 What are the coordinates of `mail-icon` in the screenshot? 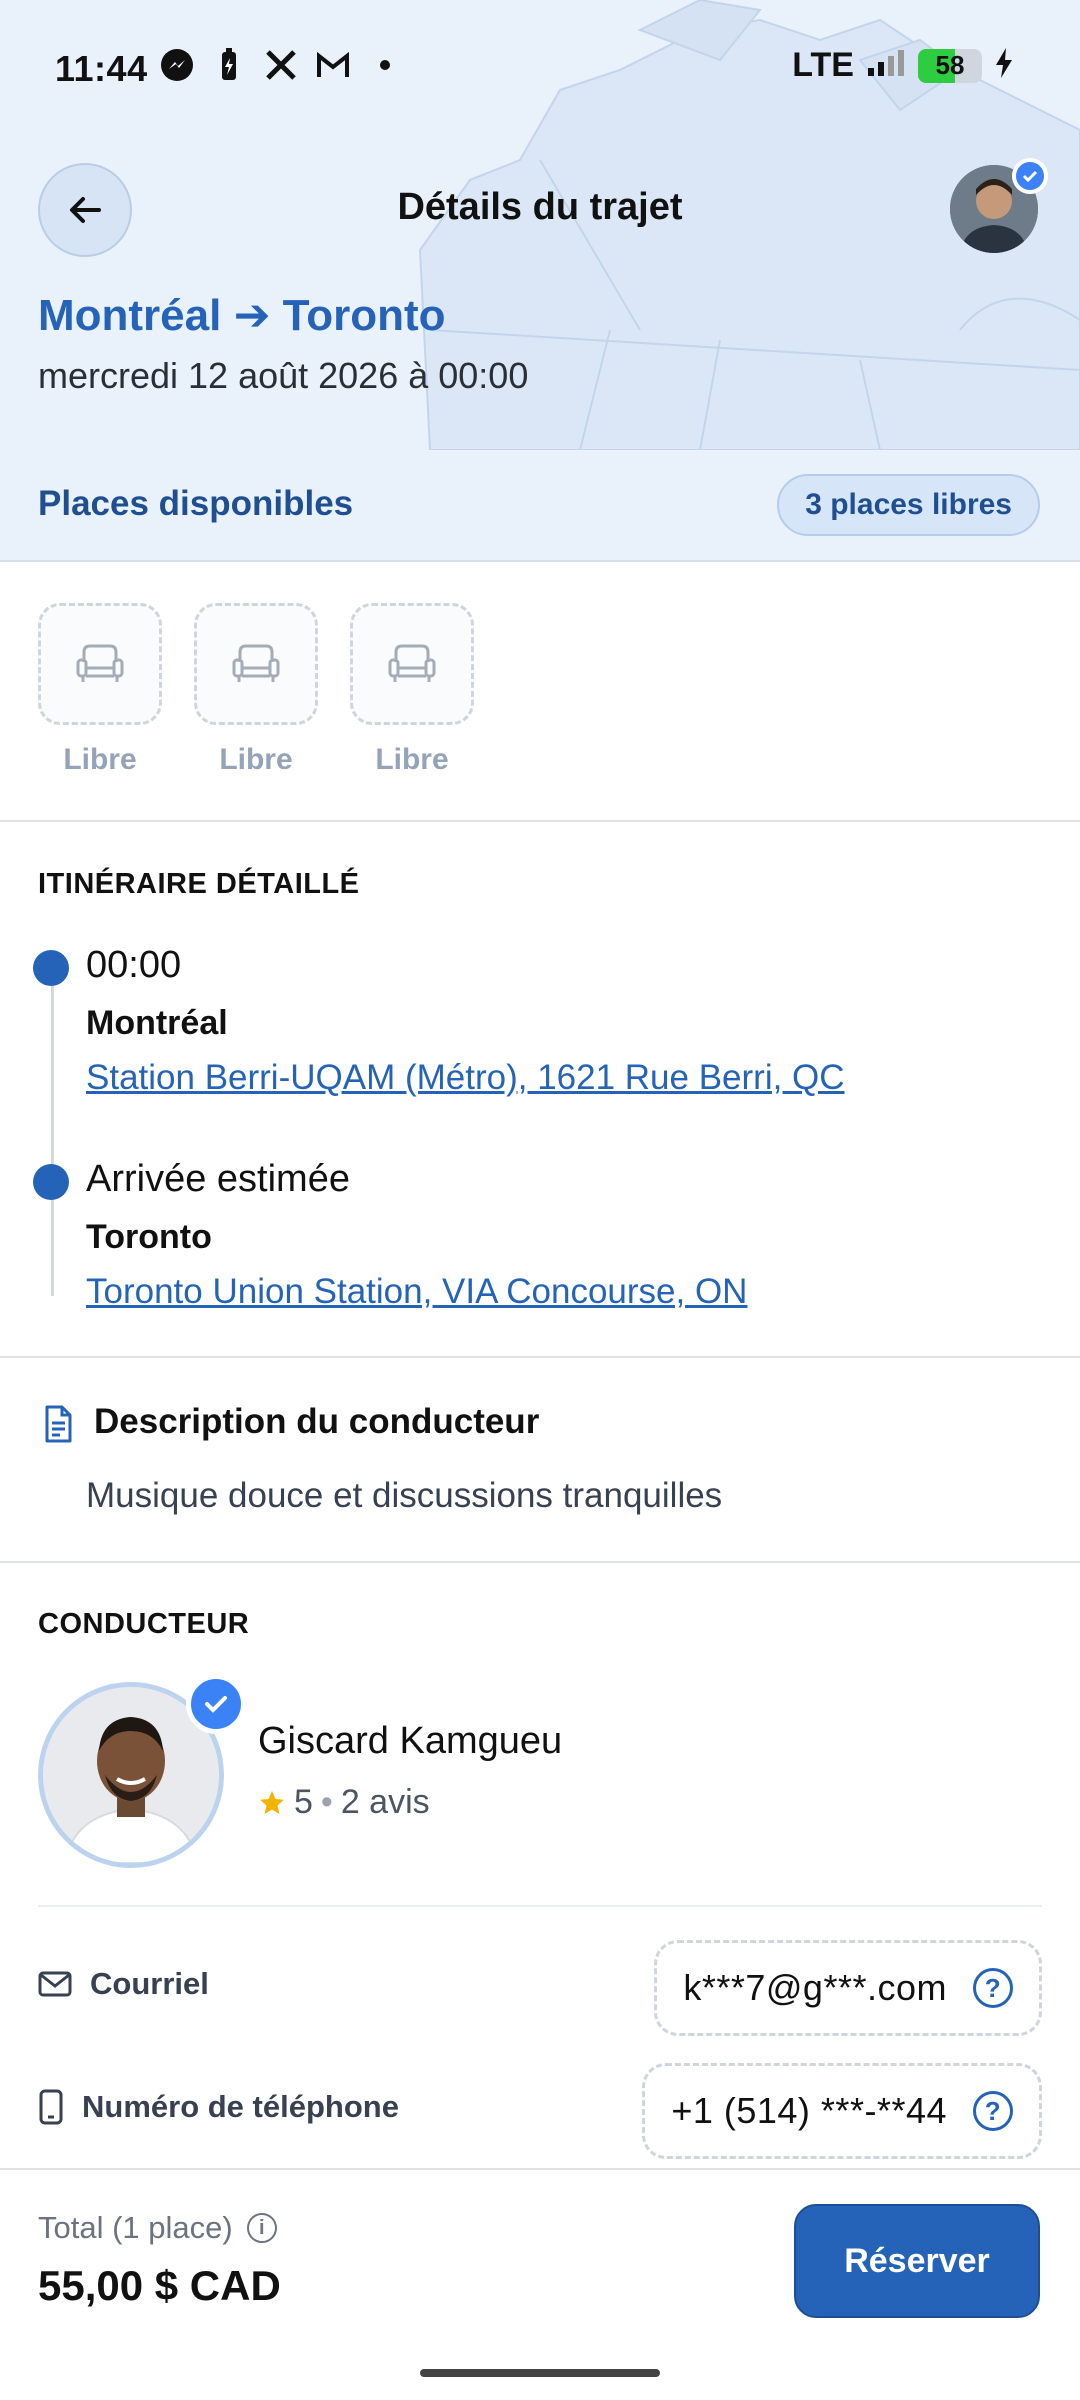 It's located at (55, 1984).